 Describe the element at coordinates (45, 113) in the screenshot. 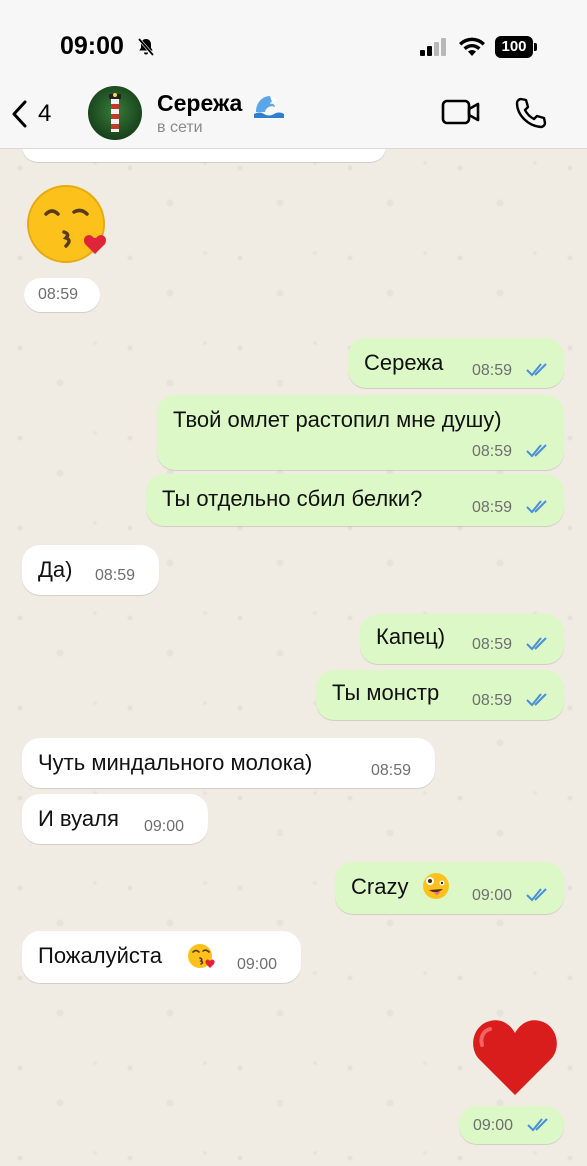

I see `unread-count: 4` at that location.